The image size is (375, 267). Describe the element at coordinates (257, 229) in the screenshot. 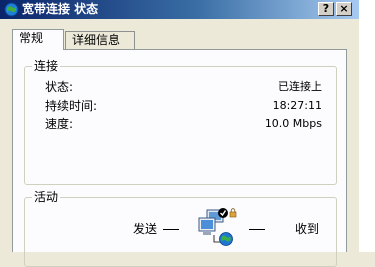

I see `received-line` at that location.